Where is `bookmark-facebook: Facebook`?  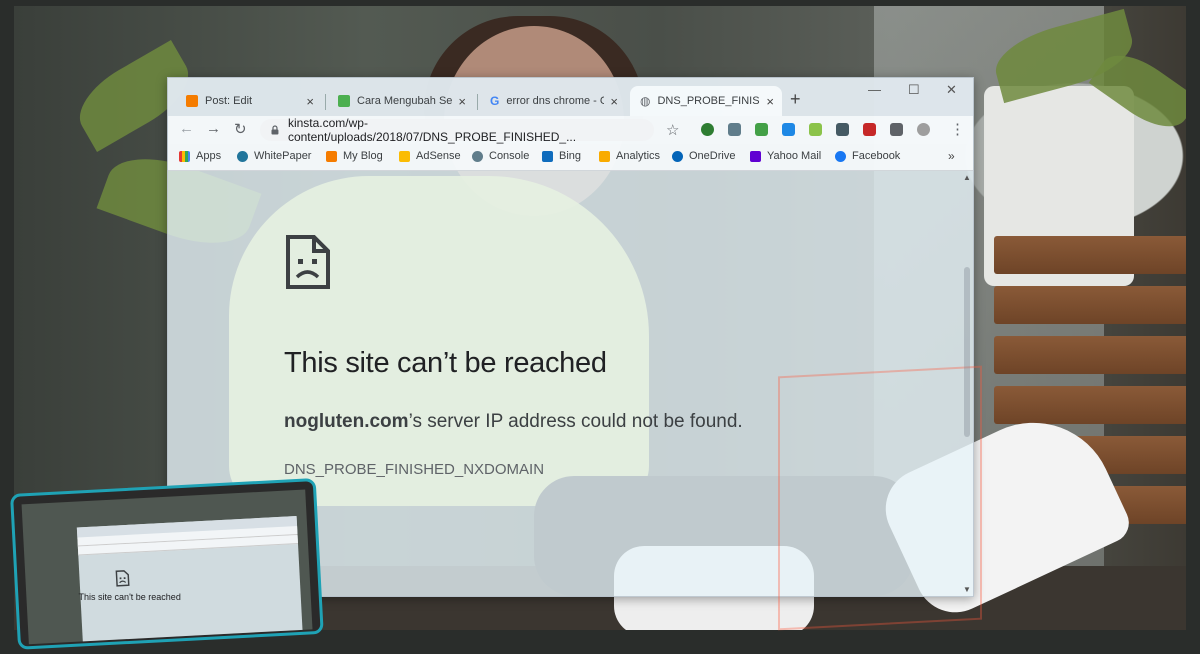
bookmark-facebook: Facebook is located at coordinates (867, 156).